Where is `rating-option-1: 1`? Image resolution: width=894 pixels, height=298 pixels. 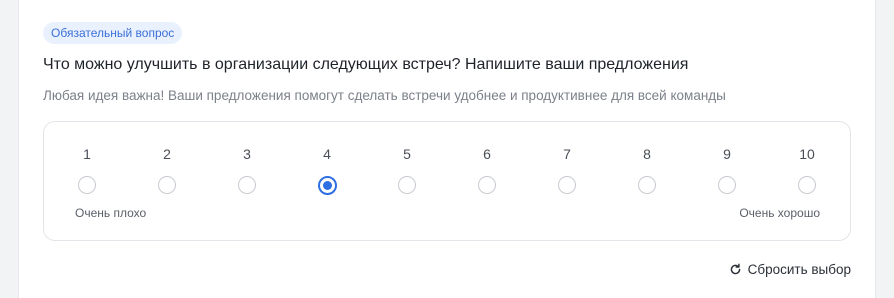
rating-option-1: 1 is located at coordinates (87, 162).